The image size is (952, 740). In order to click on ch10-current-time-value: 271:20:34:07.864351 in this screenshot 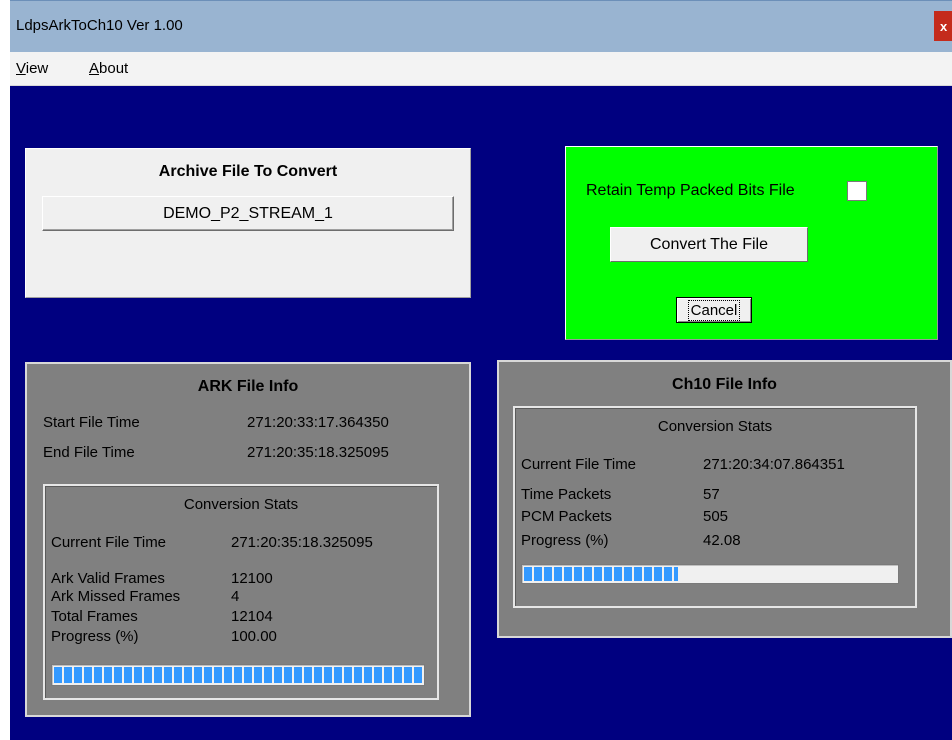, I will do `click(774, 464)`.